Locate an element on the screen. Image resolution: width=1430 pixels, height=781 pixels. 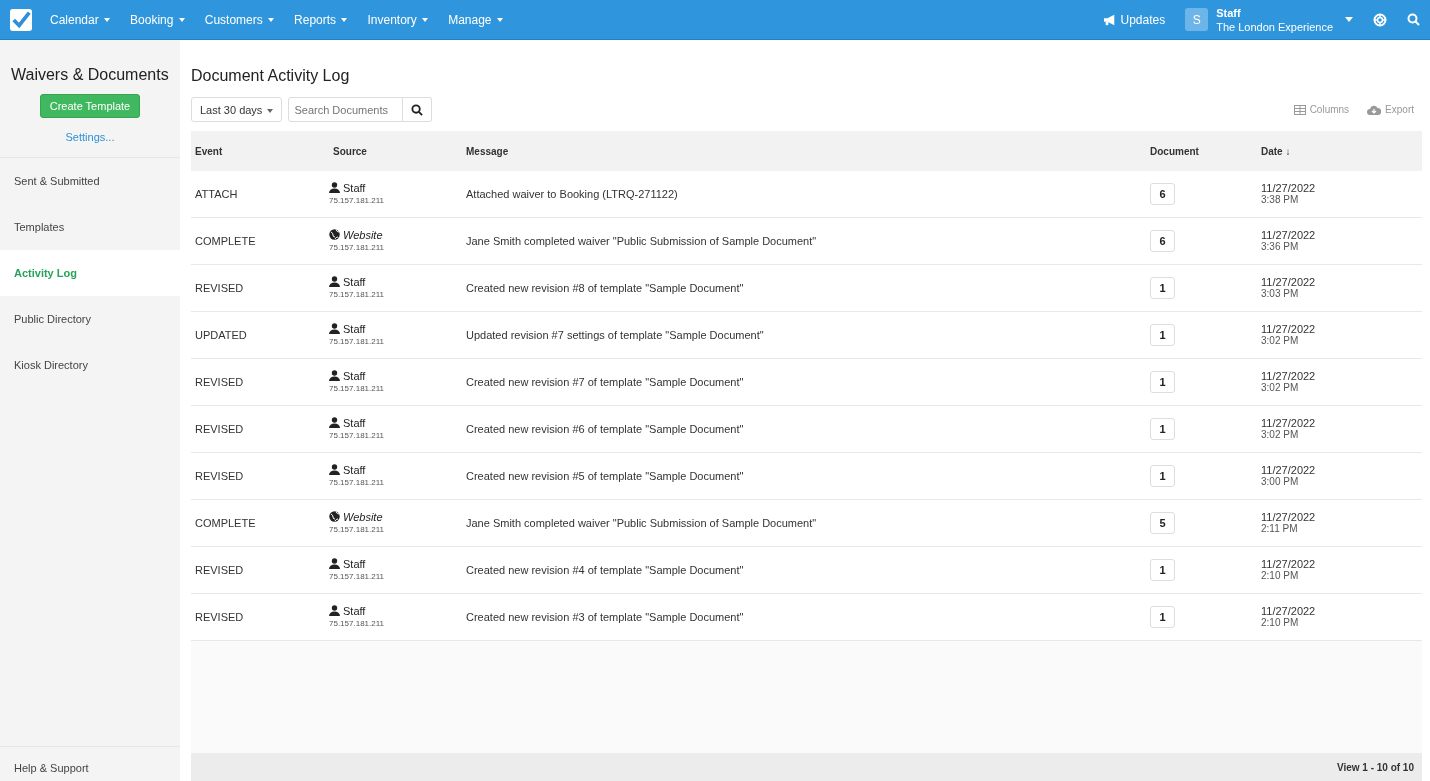
message-cell-text: Created new revision #7 of template "Sample Document" is located at coordinates (605, 382).